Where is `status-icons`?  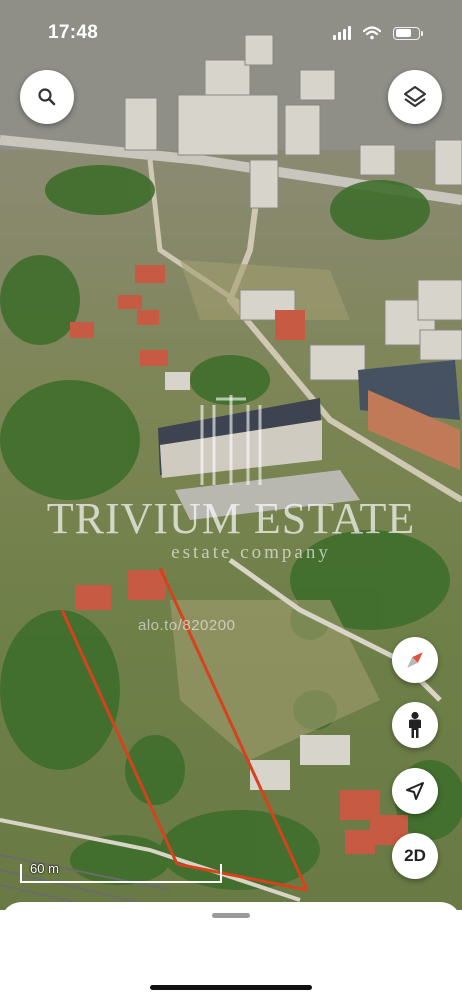
status-icons is located at coordinates (378, 33).